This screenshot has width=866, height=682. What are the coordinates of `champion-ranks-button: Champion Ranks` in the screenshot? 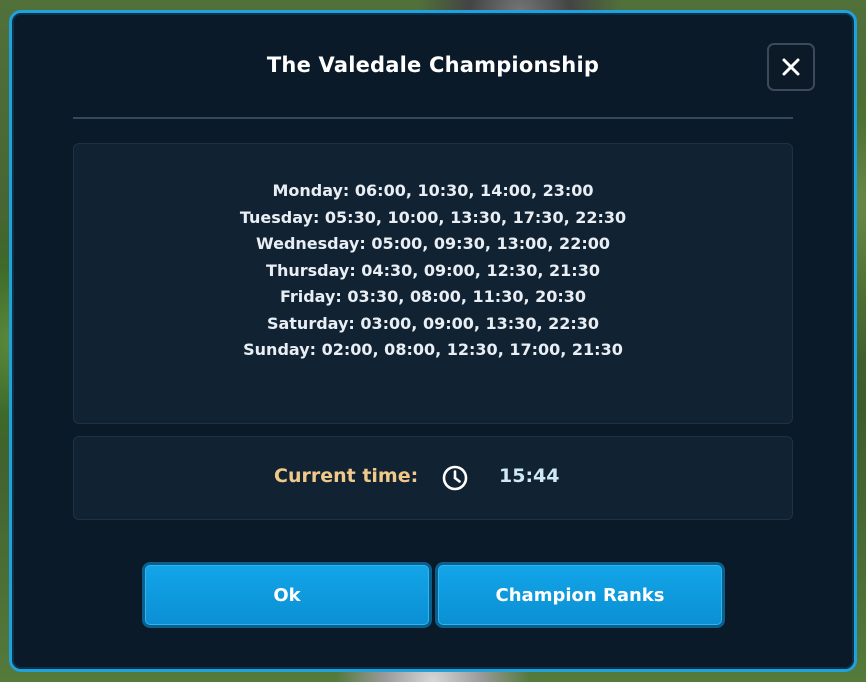 It's located at (580, 595).